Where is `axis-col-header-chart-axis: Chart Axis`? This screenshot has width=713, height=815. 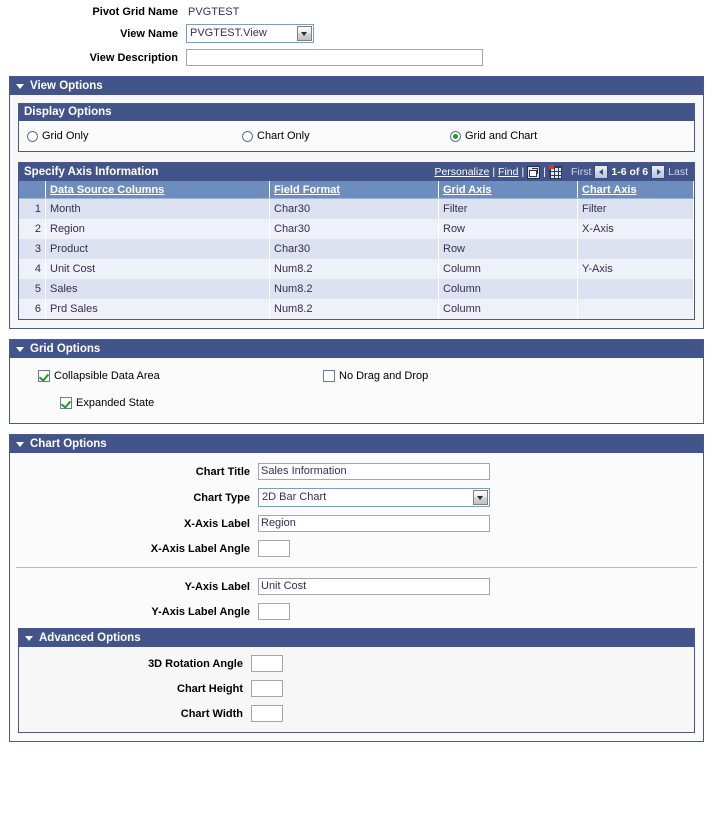
axis-col-header-chart-axis: Chart Axis is located at coordinates (635, 190).